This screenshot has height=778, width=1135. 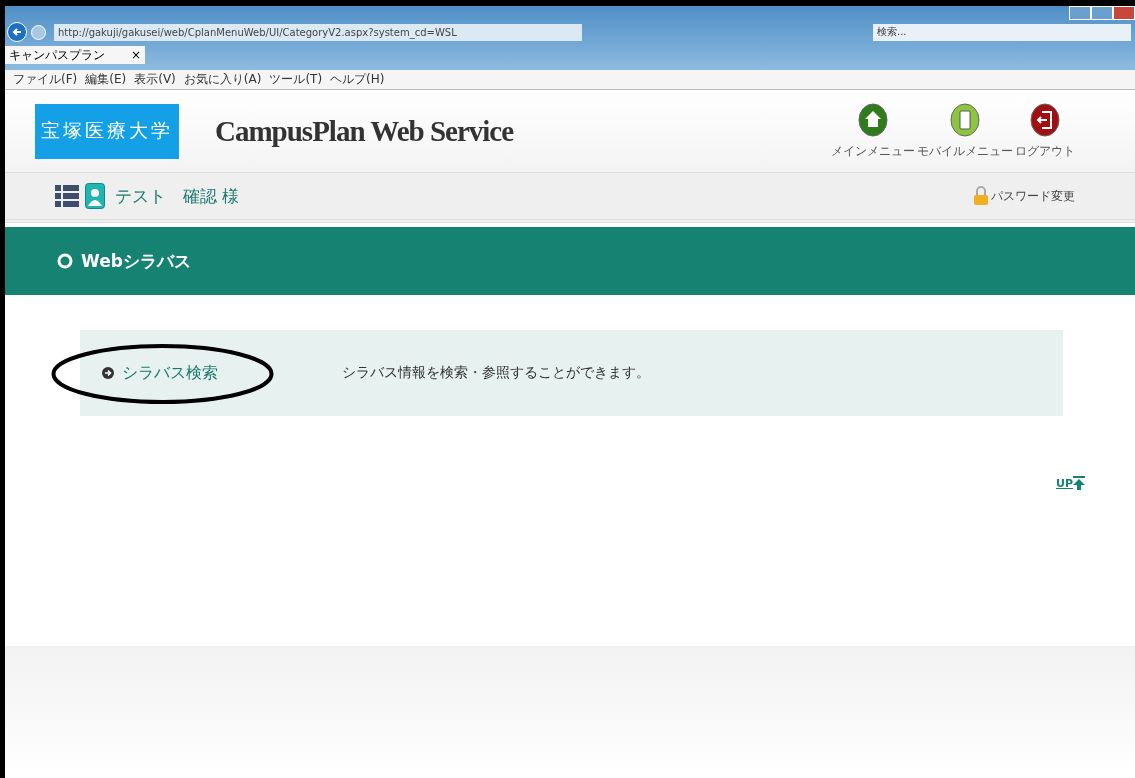 What do you see at coordinates (1124, 13) in the screenshot?
I see `close-button` at bounding box center [1124, 13].